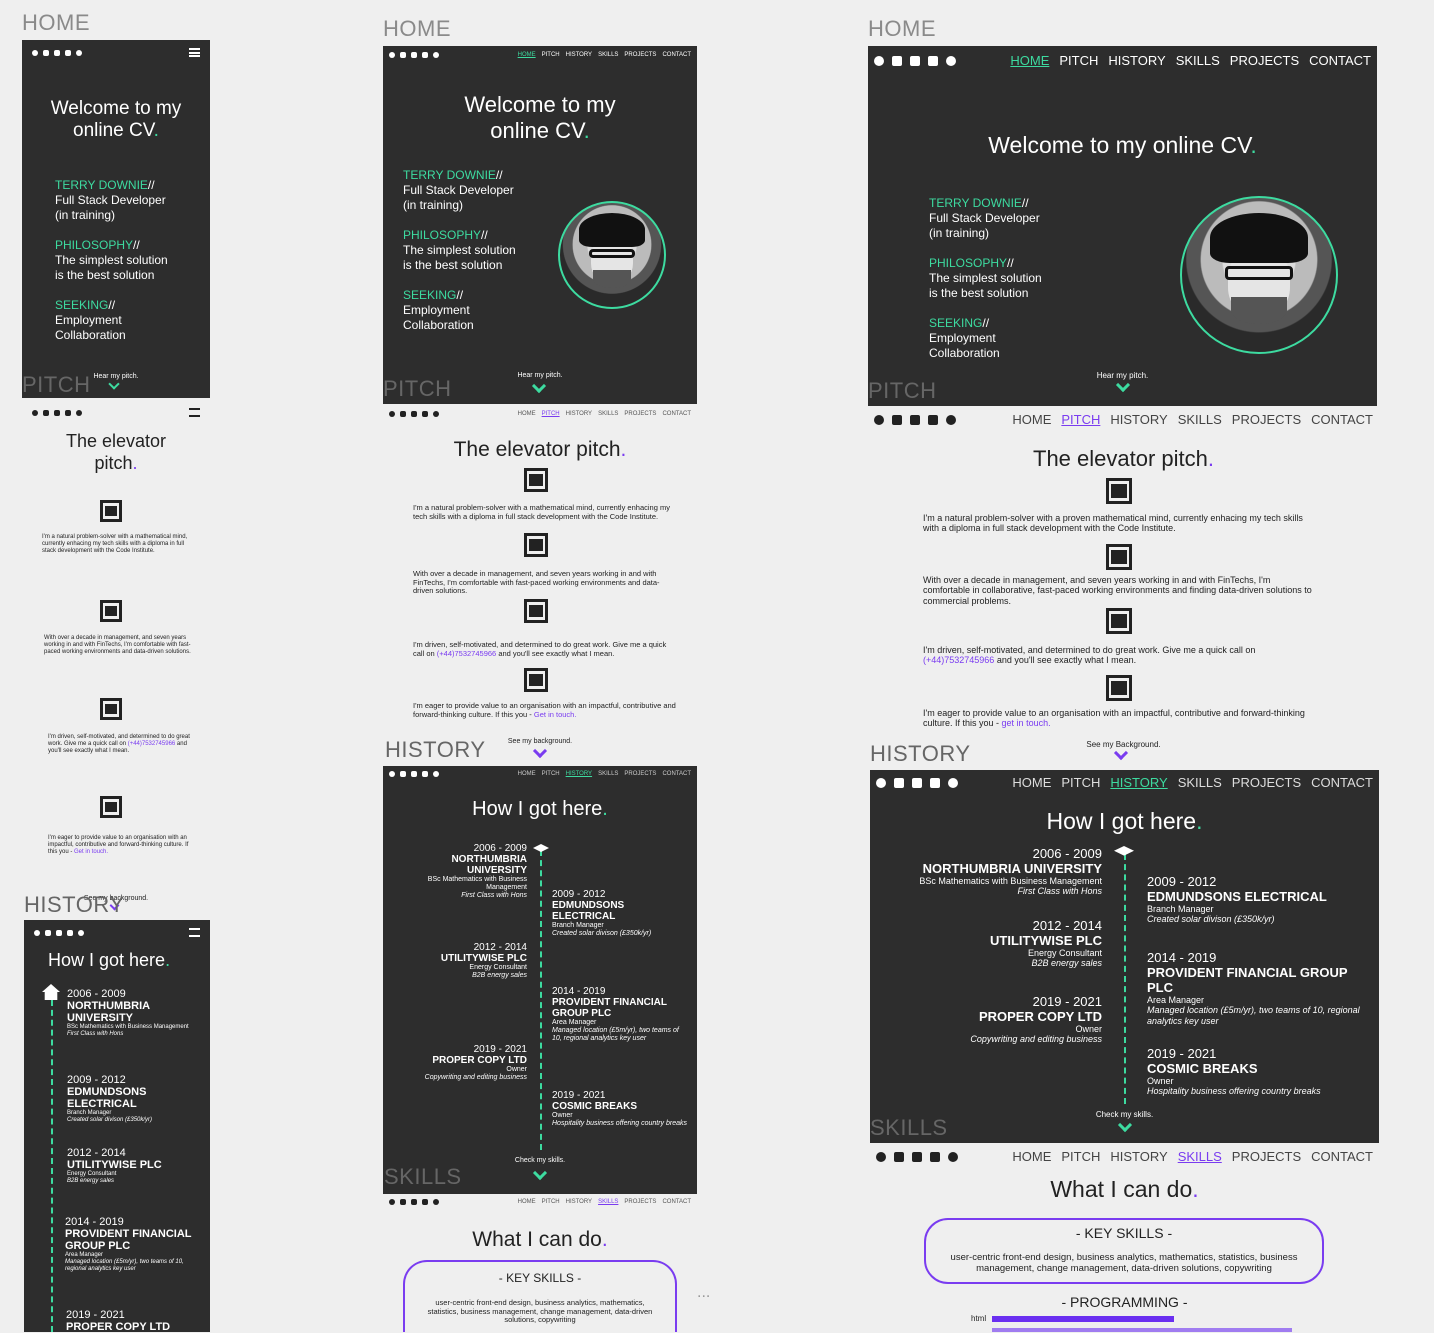 This screenshot has width=1434, height=1333. I want to click on check-skills-link: Check my skills., so click(540, 1160).